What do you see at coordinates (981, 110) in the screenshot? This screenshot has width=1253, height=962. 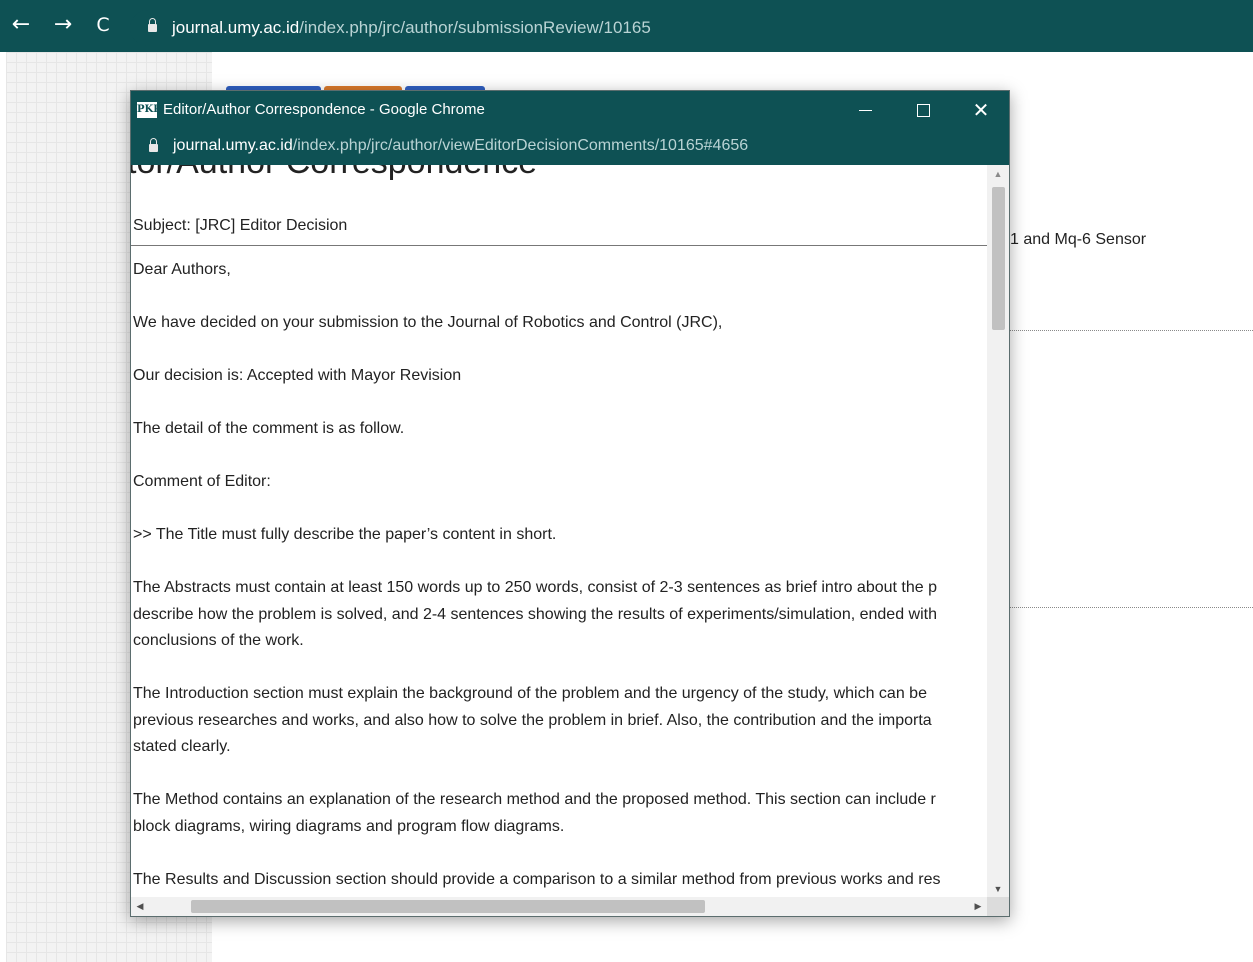 I see `close-icon: ✕` at bounding box center [981, 110].